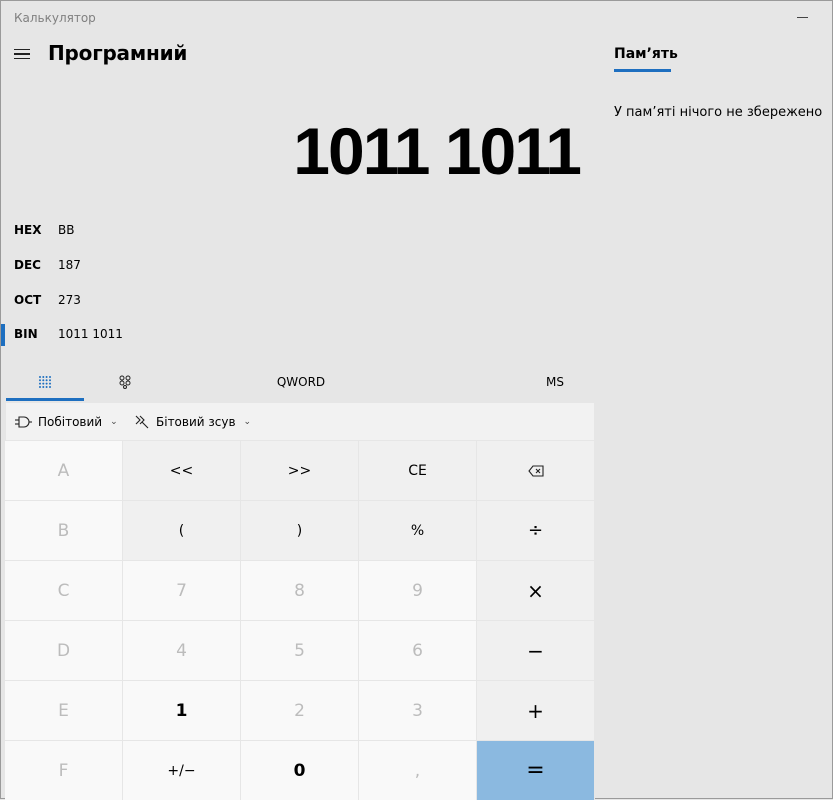 The width and height of the screenshot is (833, 800). I want to click on key-hex-a: A, so click(63, 470).